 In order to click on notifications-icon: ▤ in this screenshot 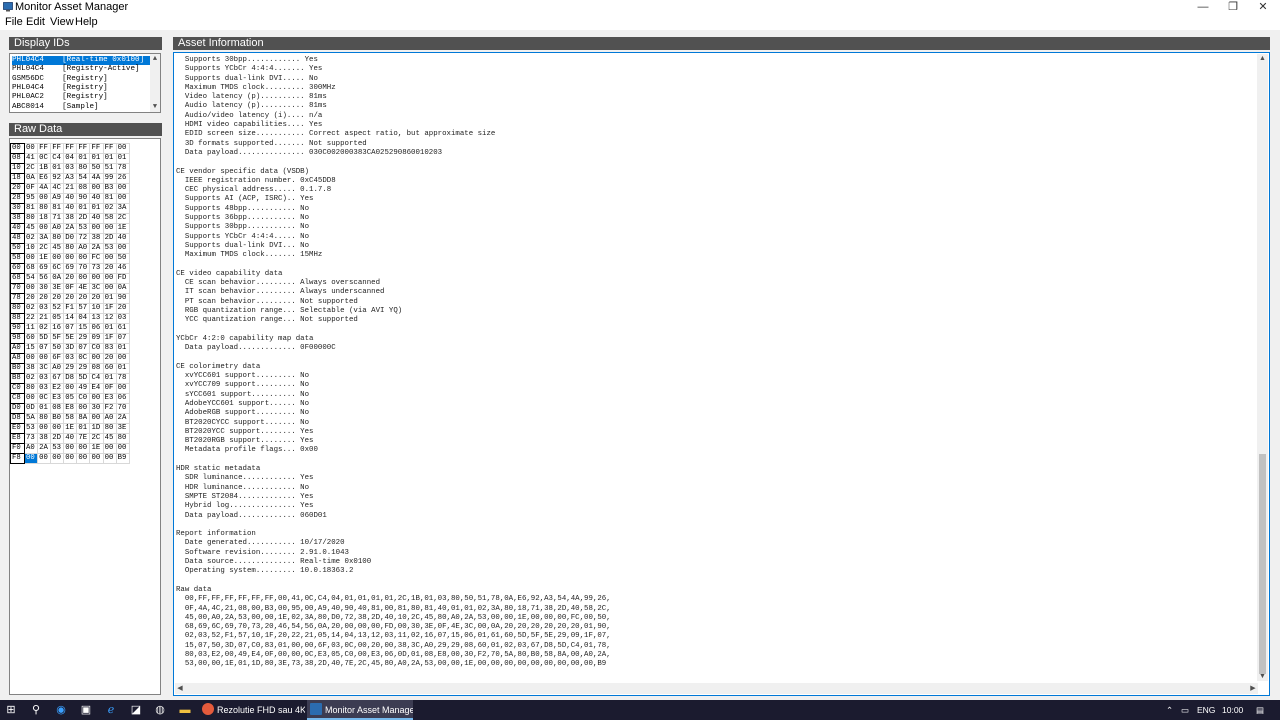, I will do `click(1260, 710)`.